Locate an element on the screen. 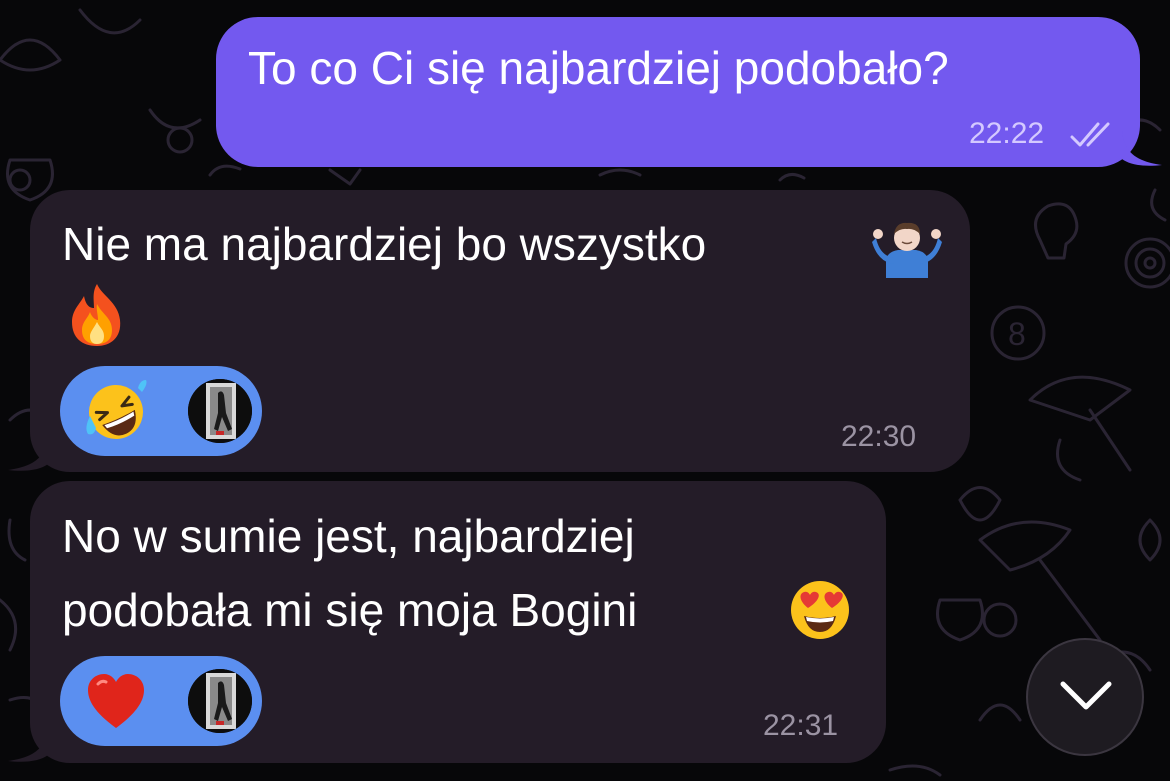 This screenshot has height=781, width=1170. message-time: 22:22 is located at coordinates (1007, 133).